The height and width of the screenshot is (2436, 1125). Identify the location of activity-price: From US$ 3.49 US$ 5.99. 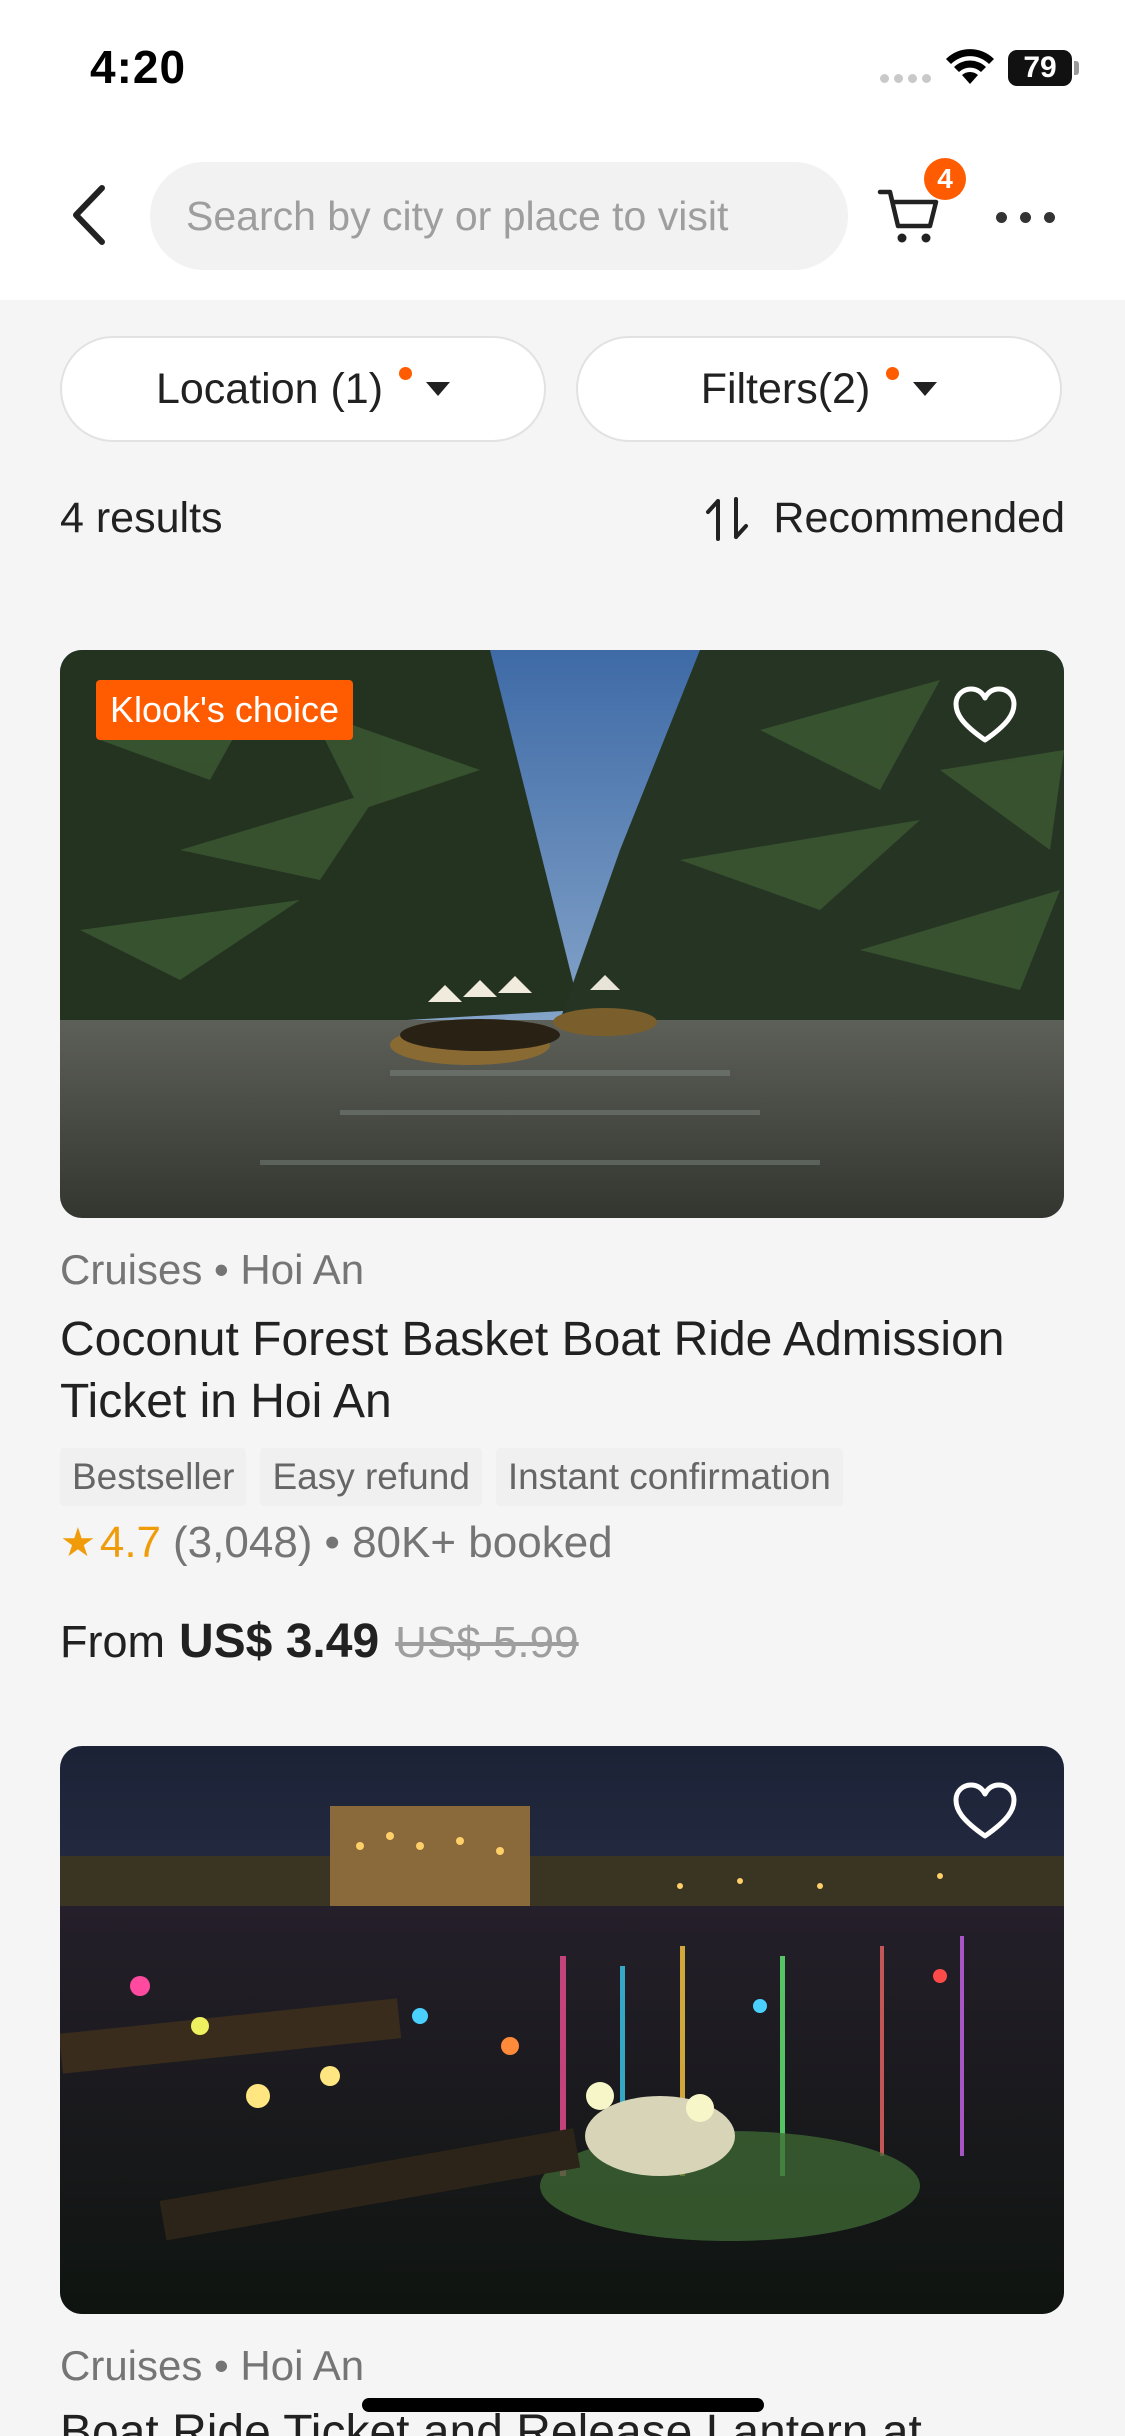
(319, 1641).